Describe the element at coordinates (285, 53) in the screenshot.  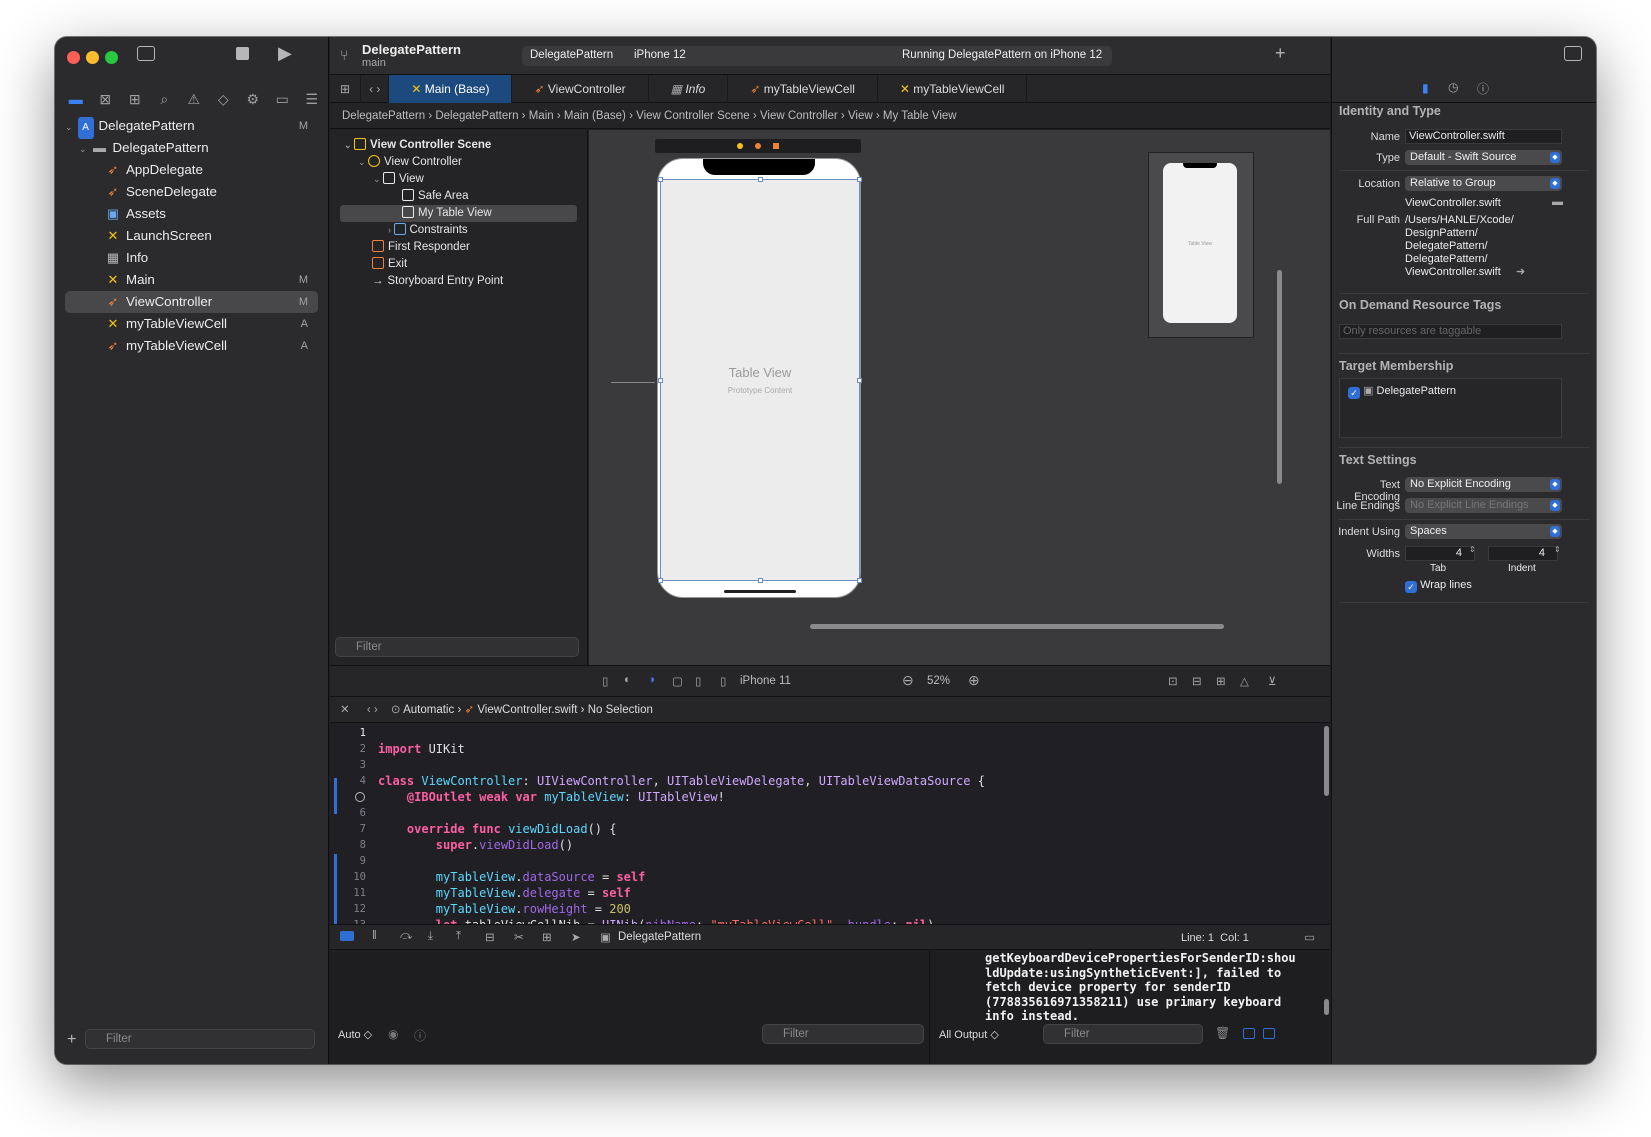
I see `run-button: ▶` at that location.